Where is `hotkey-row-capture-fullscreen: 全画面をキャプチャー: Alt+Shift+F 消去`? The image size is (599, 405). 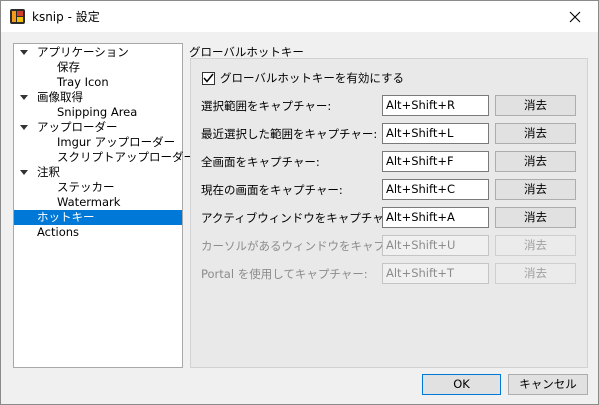 hotkey-row-capture-fullscreen: 全画面をキャプチャー: Alt+Shift+F 消去 is located at coordinates (391, 161).